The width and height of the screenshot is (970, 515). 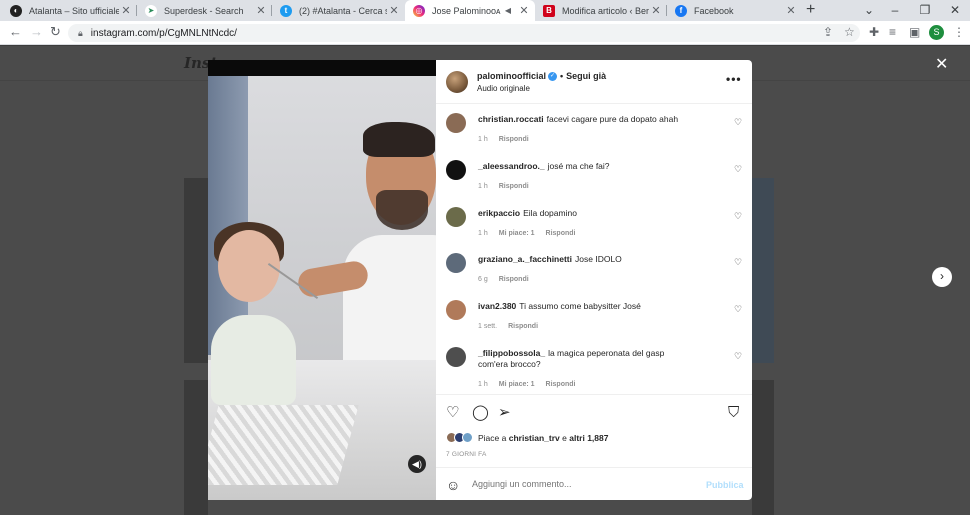 I want to click on forward-arrow-icon: →, so click(x=36, y=31).